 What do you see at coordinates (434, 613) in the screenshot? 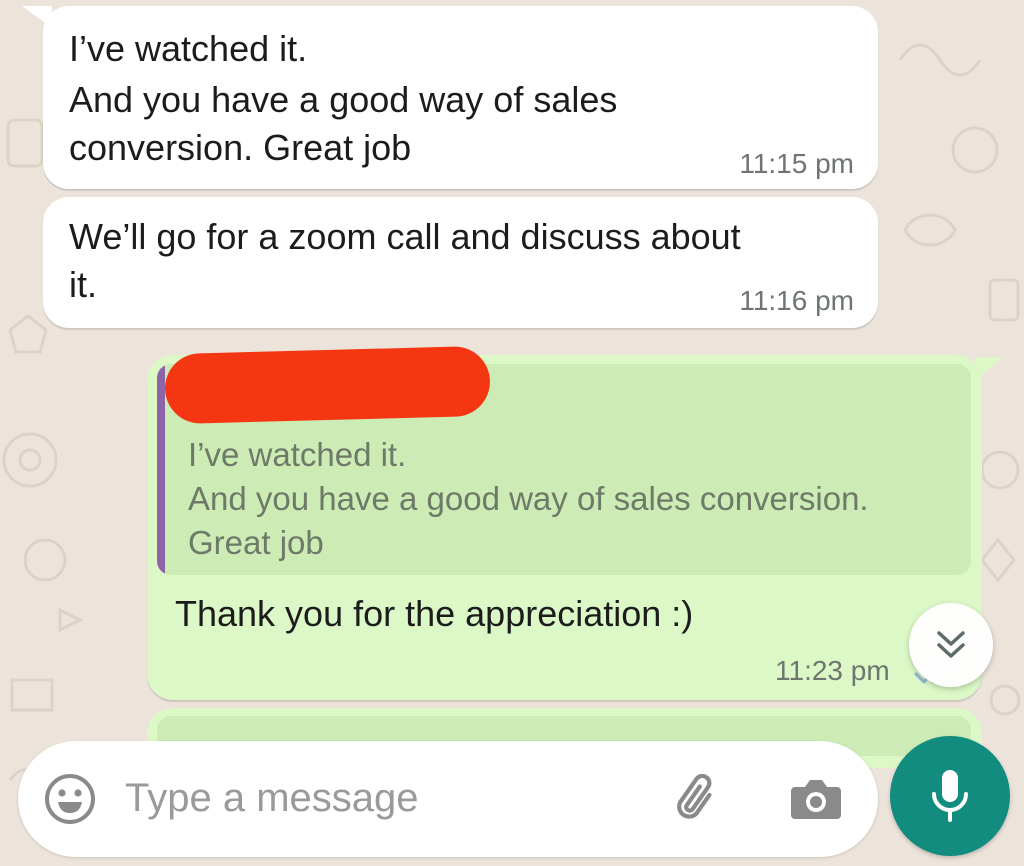
I see `message-text: Thank you for the appreciation :)` at bounding box center [434, 613].